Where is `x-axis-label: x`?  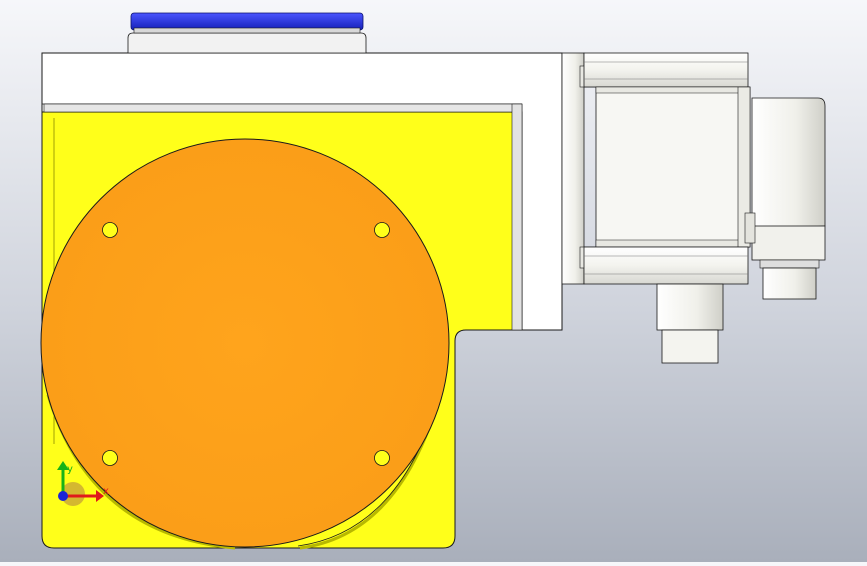
x-axis-label: x is located at coordinates (106, 491).